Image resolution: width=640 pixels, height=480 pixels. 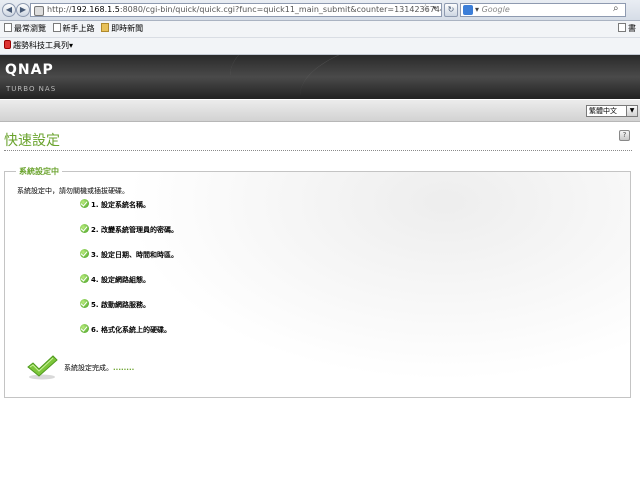 I want to click on bookmark-getting-started: 新手上路, so click(x=73, y=29).